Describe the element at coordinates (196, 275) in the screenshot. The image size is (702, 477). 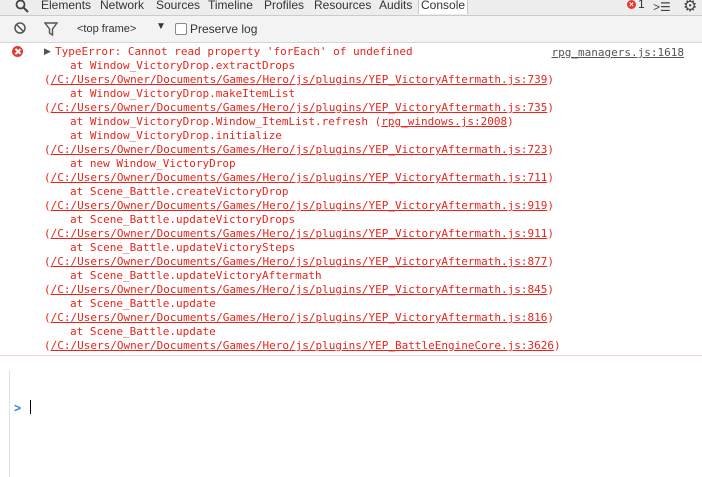
I see `stack-frame-function: at Scene_Battle.updateVictoryAftermath` at that location.